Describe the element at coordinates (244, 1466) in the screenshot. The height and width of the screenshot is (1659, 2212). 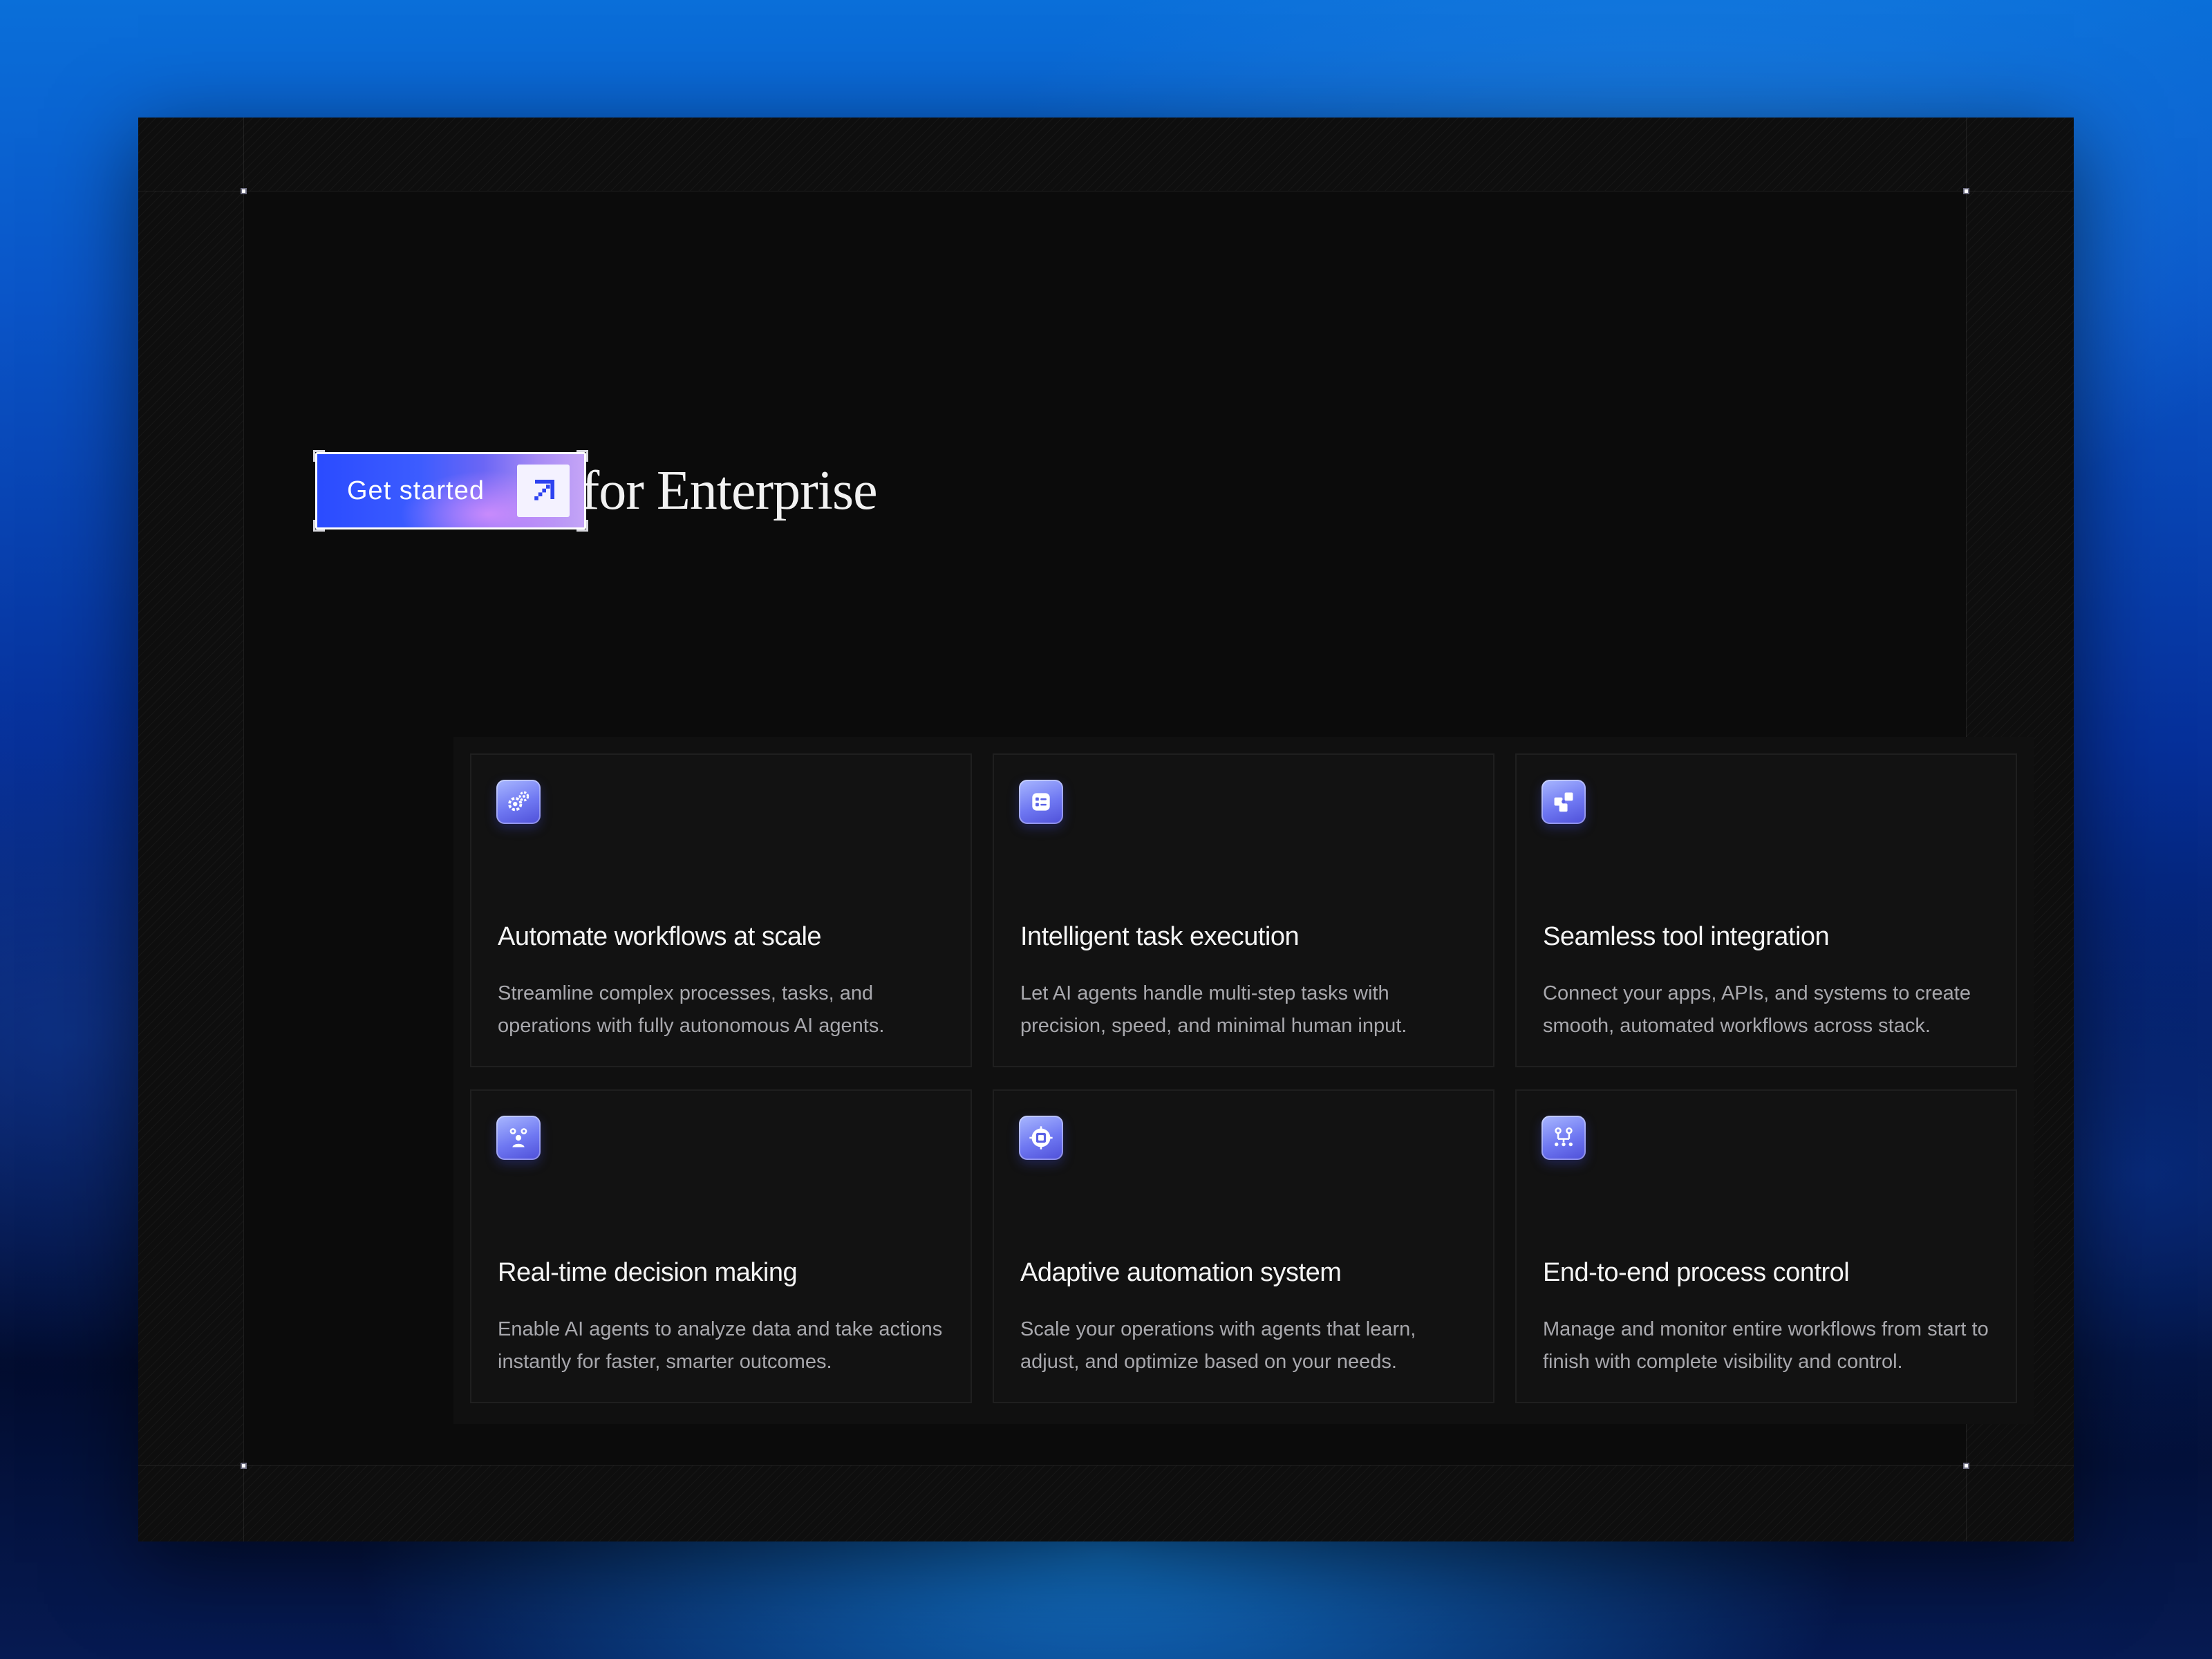
I see `corner-handle-bottom-left` at that location.